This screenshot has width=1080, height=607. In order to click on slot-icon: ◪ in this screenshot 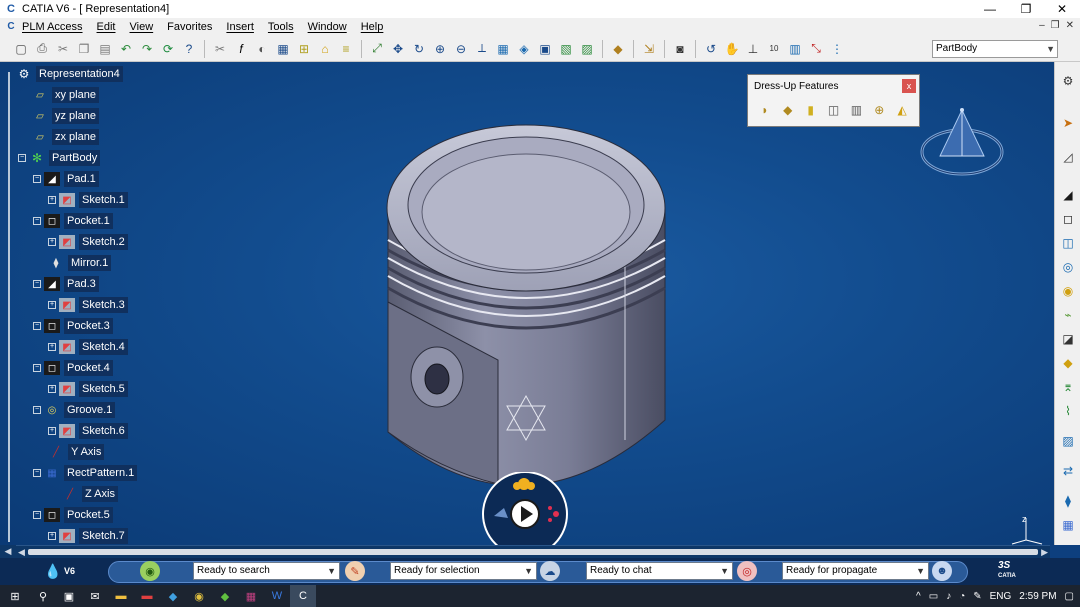, I will do `click(1068, 339)`.